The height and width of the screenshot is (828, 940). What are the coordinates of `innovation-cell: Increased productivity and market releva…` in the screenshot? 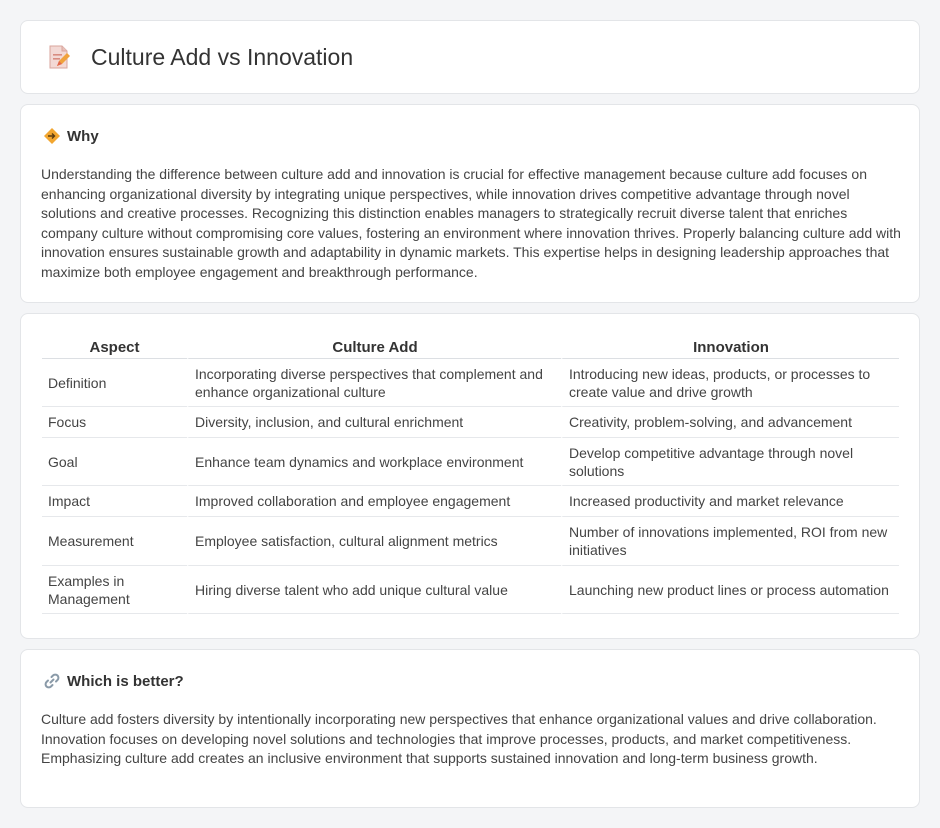 It's located at (730, 501).